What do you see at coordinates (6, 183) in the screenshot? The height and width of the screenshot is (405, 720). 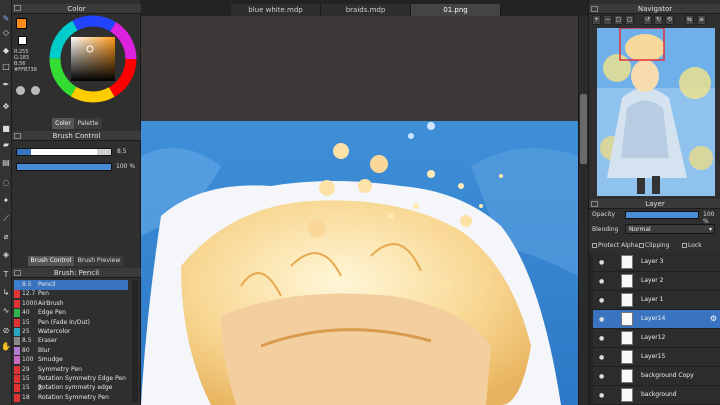 I see `lasso-tool-icon: ◌` at bounding box center [6, 183].